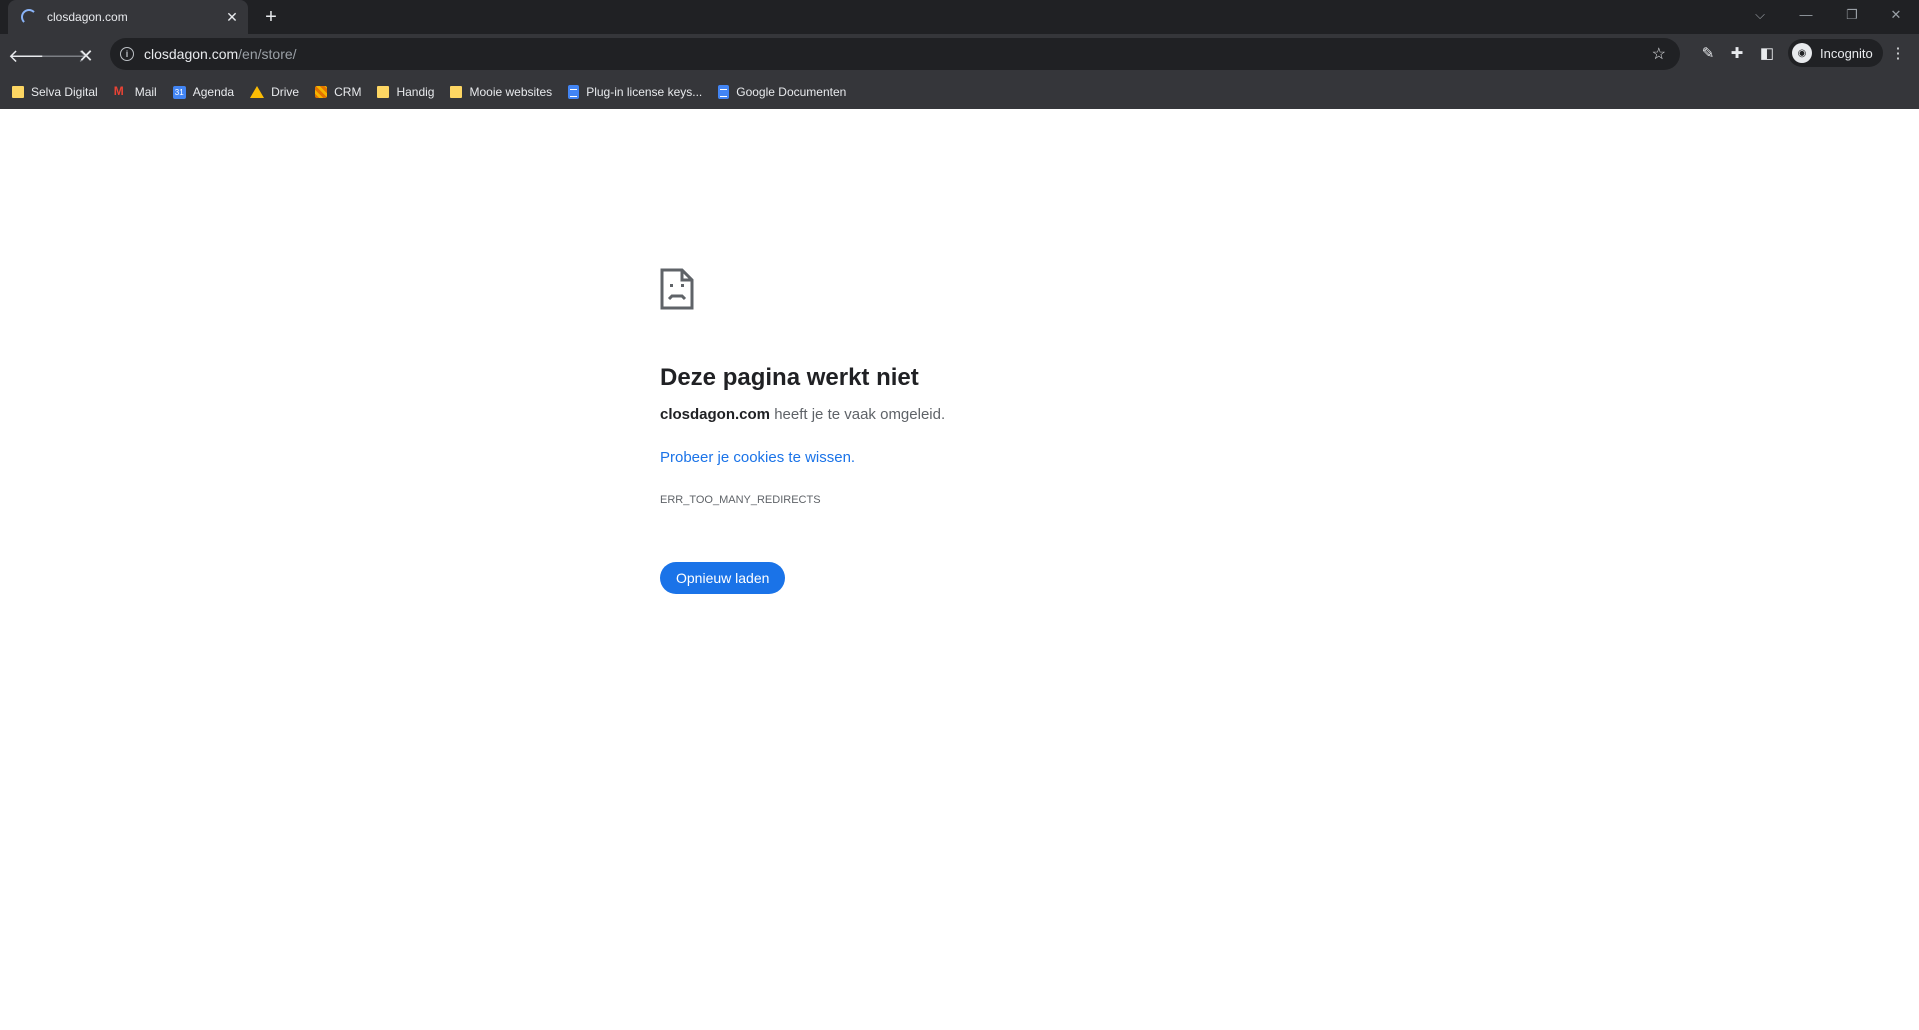  I want to click on bookmark-label: Google Documenten, so click(791, 92).